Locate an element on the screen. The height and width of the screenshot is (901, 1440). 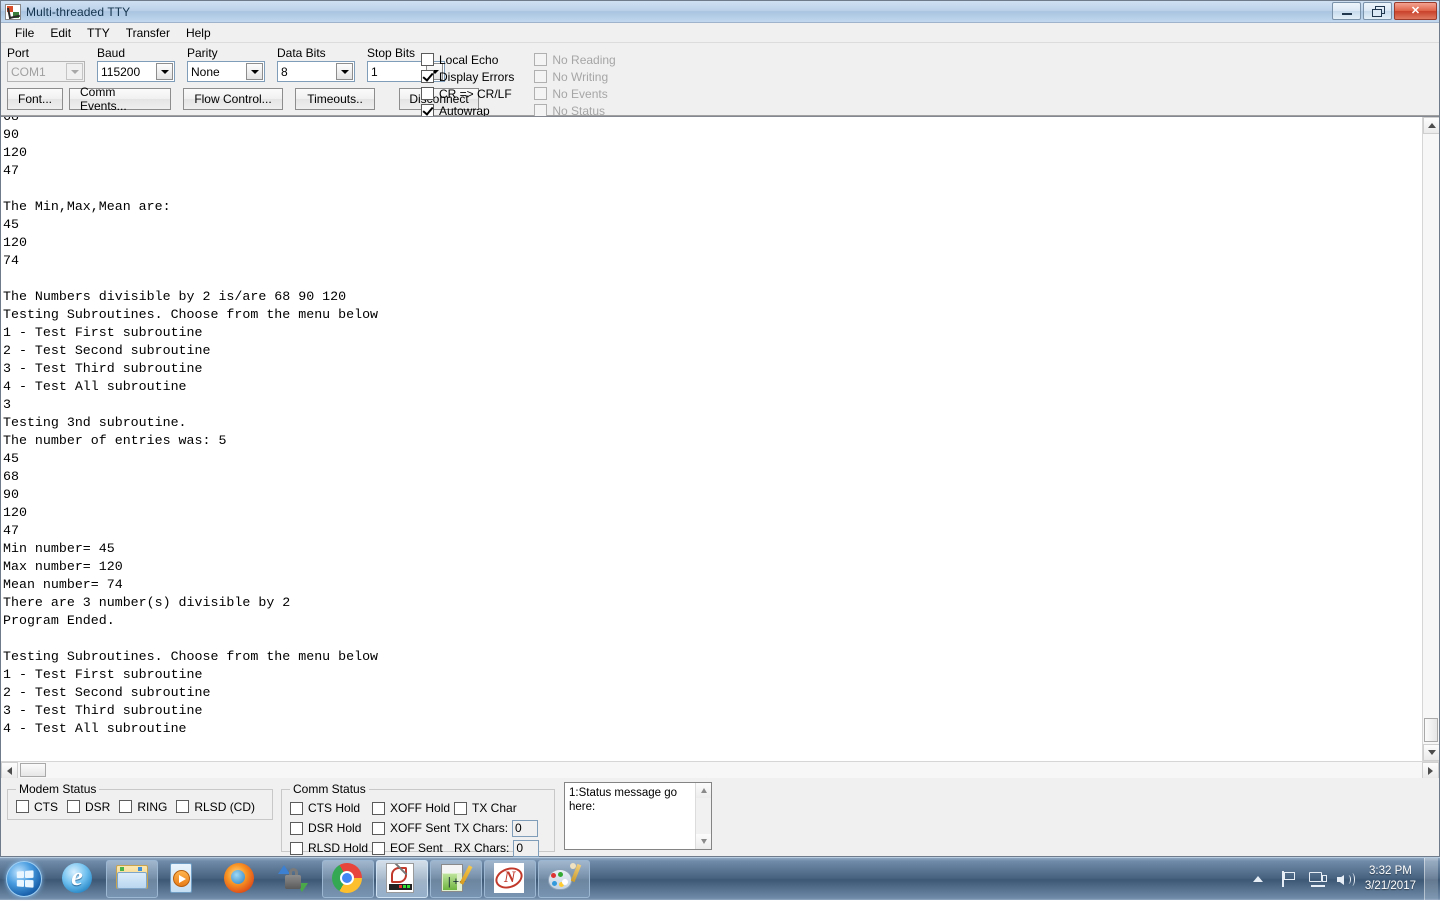
horizontal-scroll-thumb is located at coordinates (33, 770).